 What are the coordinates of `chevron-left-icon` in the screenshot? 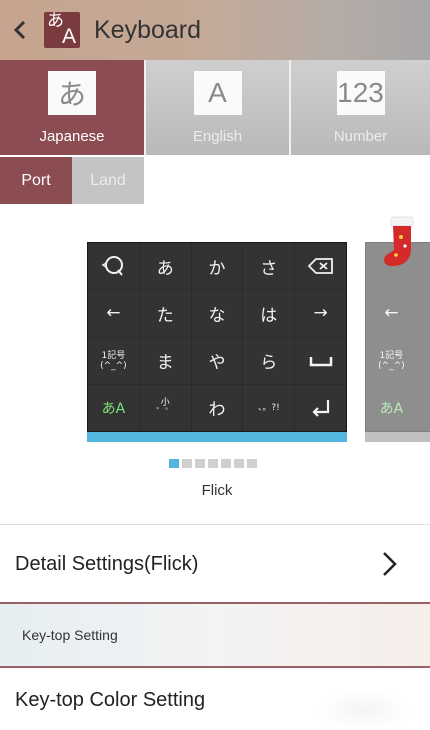 It's located at (19, 30).